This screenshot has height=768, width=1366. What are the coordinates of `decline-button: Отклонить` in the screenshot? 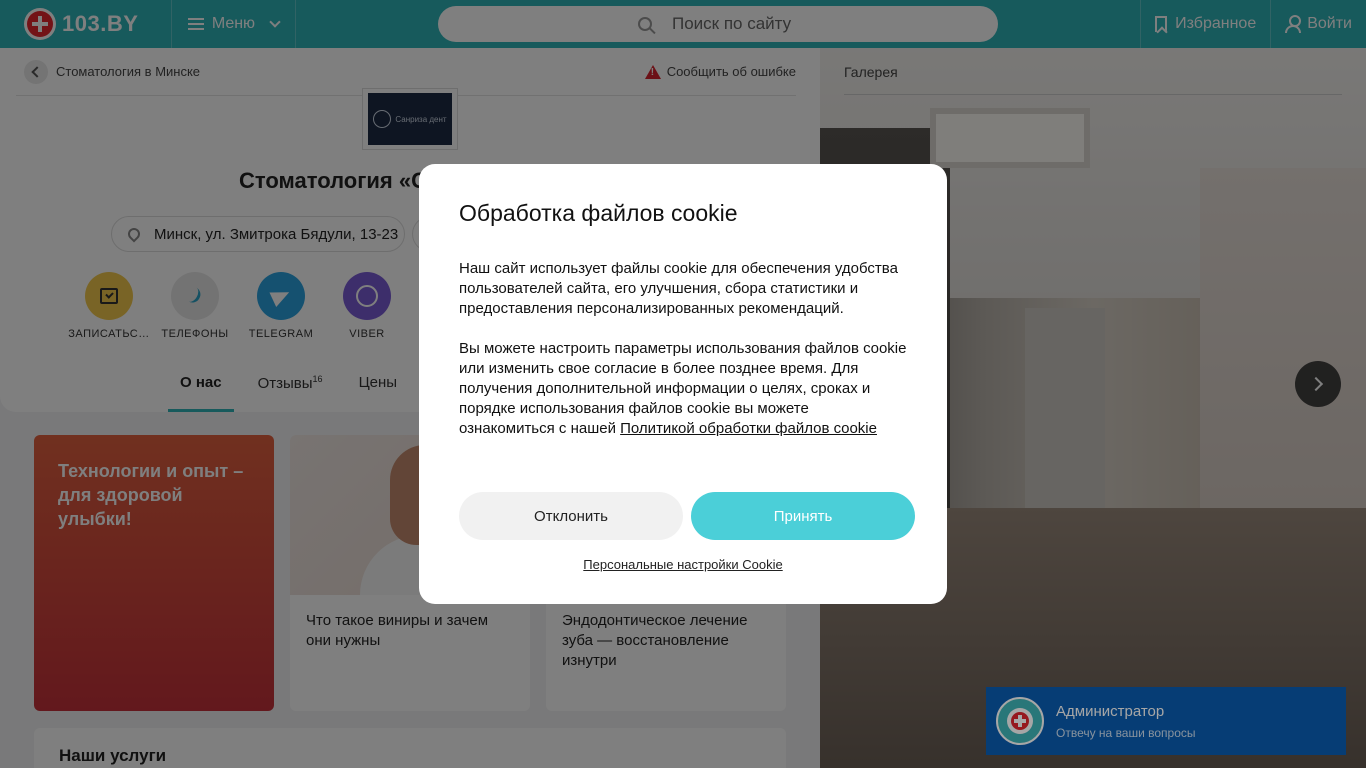 It's located at (571, 516).